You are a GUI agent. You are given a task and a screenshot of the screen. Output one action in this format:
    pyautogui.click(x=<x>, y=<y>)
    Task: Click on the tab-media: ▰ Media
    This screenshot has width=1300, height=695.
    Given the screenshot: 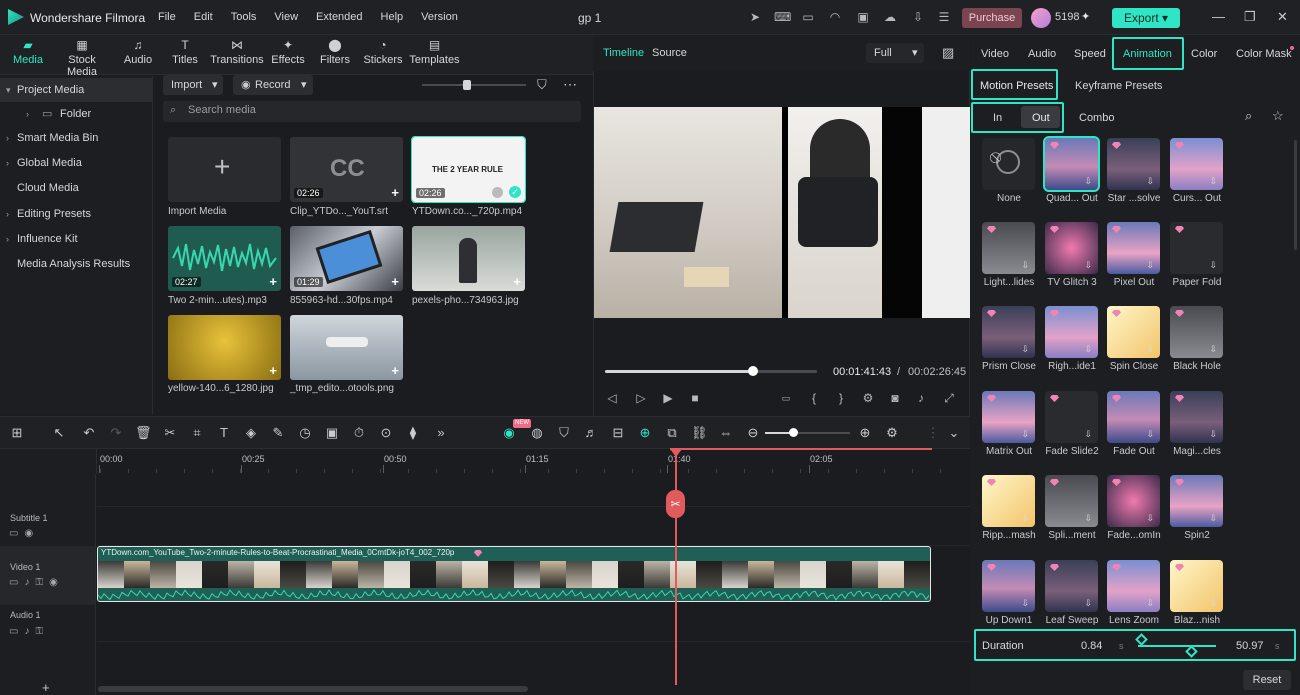 What is the action you would take?
    pyautogui.click(x=28, y=52)
    